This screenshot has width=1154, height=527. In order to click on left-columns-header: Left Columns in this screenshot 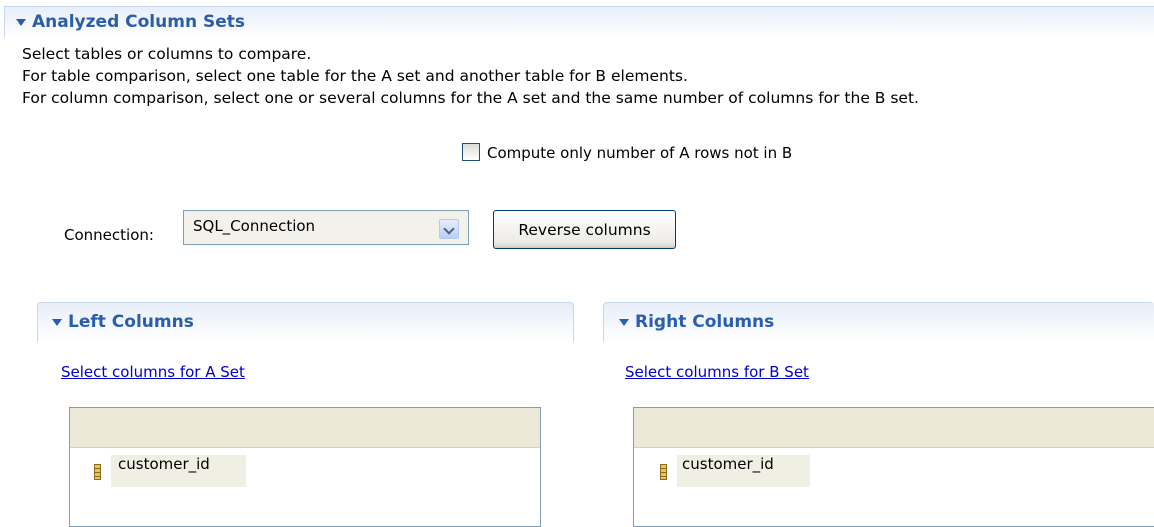, I will do `click(305, 322)`.